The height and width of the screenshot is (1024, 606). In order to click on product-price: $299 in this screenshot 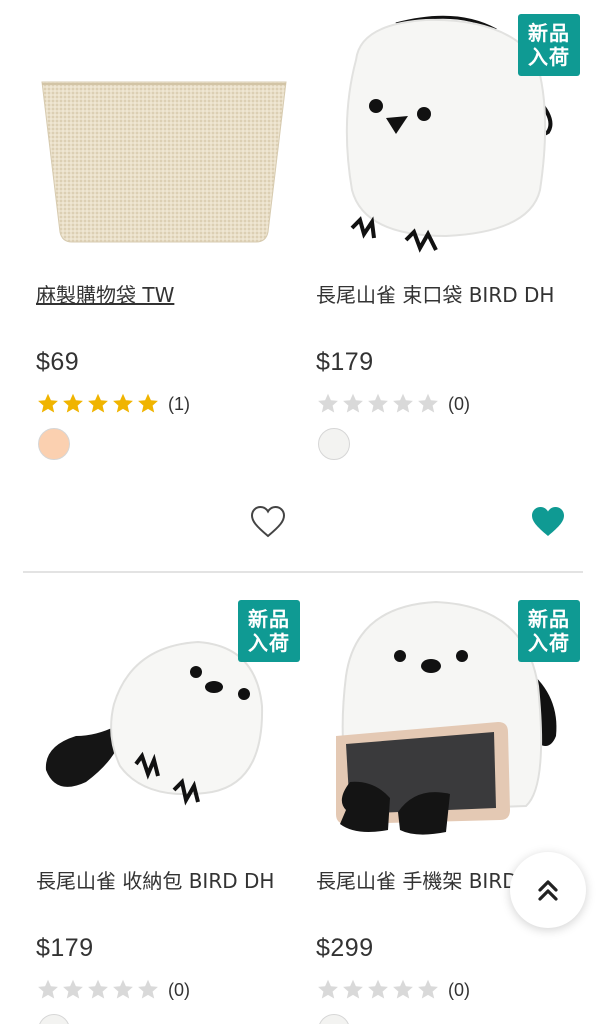, I will do `click(345, 948)`.